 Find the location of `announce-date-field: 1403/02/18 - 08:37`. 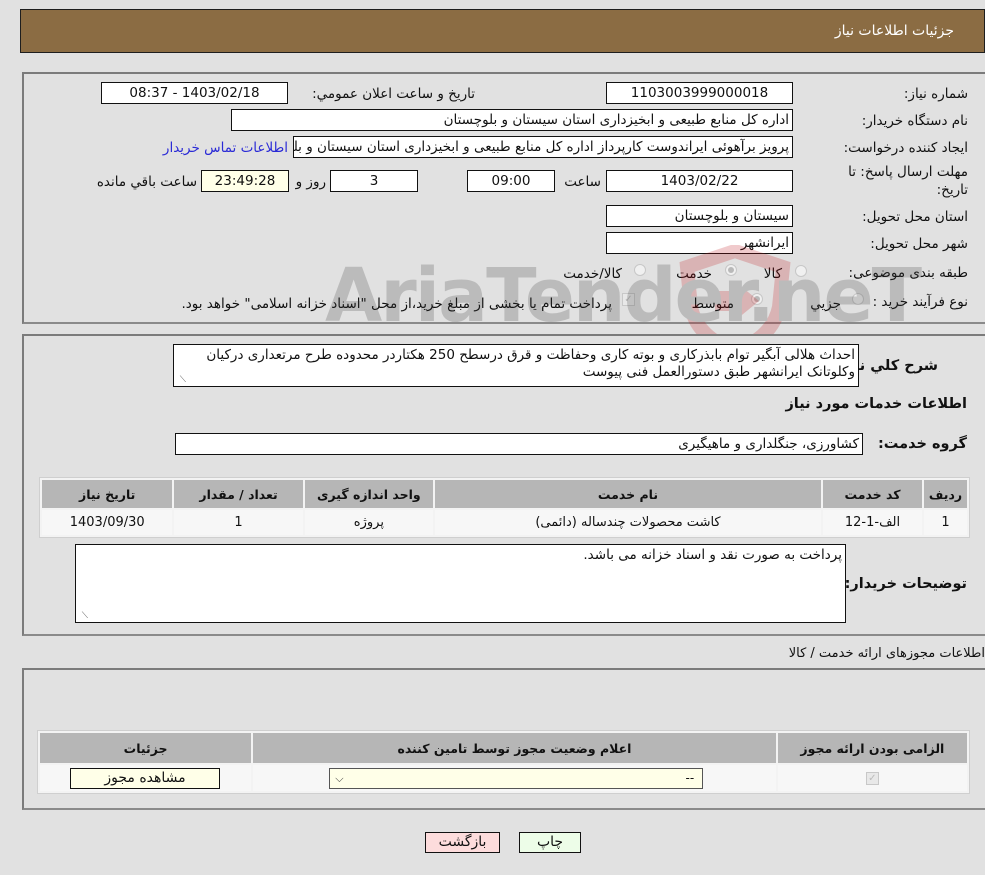

announce-date-field: 1403/02/18 - 08:37 is located at coordinates (194, 93).